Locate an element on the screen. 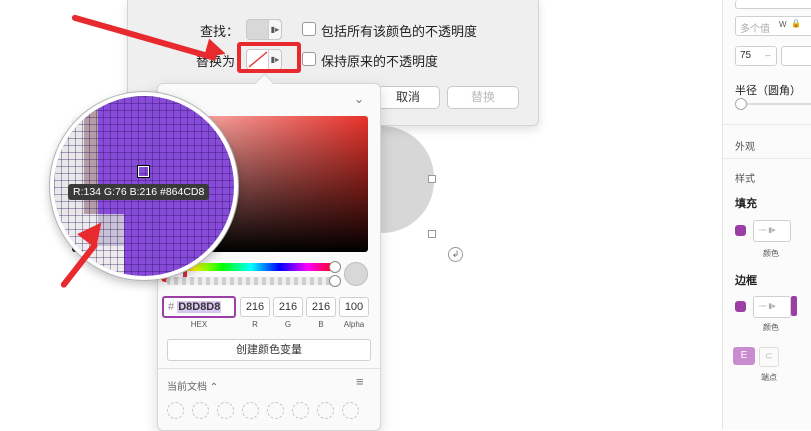 This screenshot has width=811, height=431. hue-slider-knob is located at coordinates (335, 267).